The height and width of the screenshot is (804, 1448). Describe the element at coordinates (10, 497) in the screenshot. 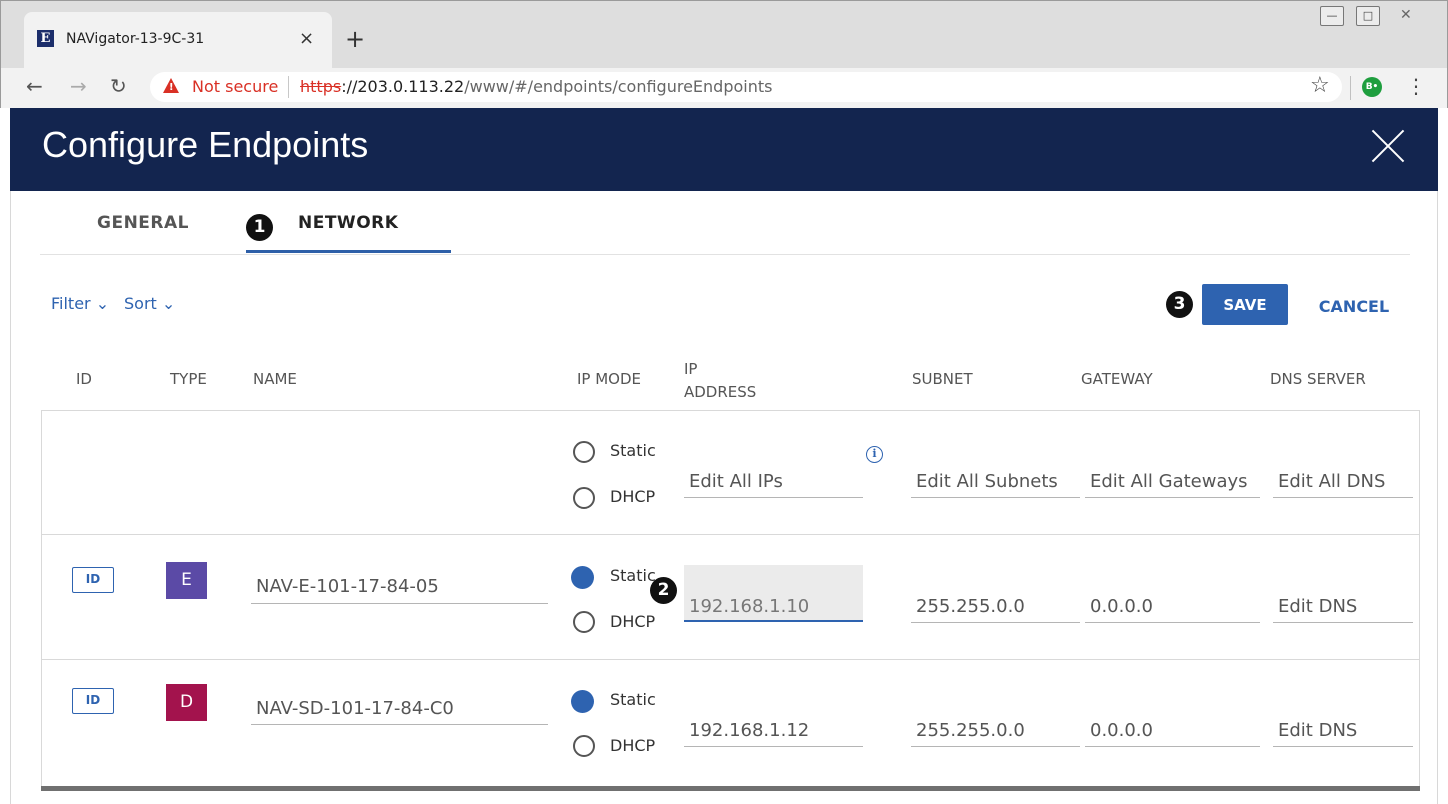

I see `frame-border-left` at that location.